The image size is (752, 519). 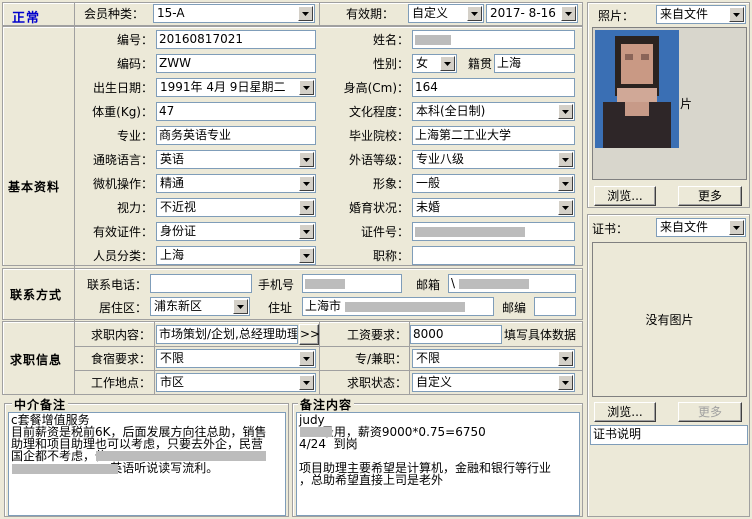 What do you see at coordinates (236, 135) in the screenshot?
I see `major-field: 商务英语专业` at bounding box center [236, 135].